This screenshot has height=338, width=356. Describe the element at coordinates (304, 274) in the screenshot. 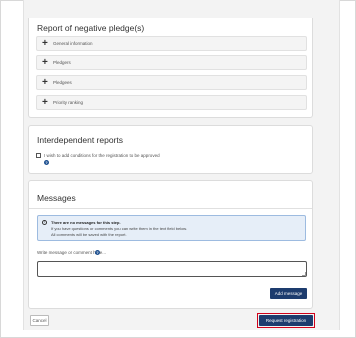

I see `resize-handle-icon` at that location.